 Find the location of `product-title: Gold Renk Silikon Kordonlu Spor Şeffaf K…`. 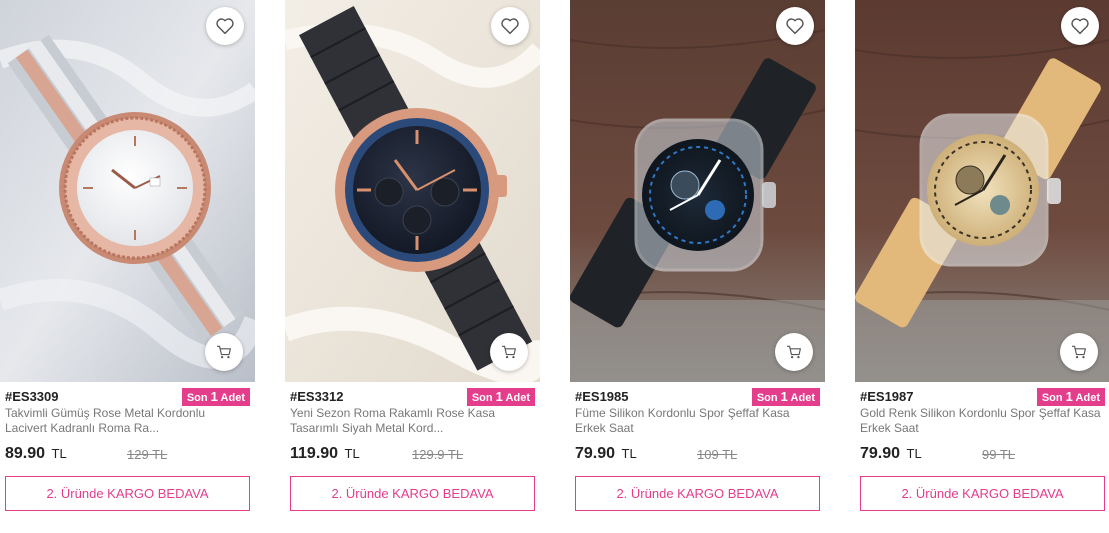

product-title: Gold Renk Silikon Kordonlu Spor Şeffaf K… is located at coordinates (982, 421).